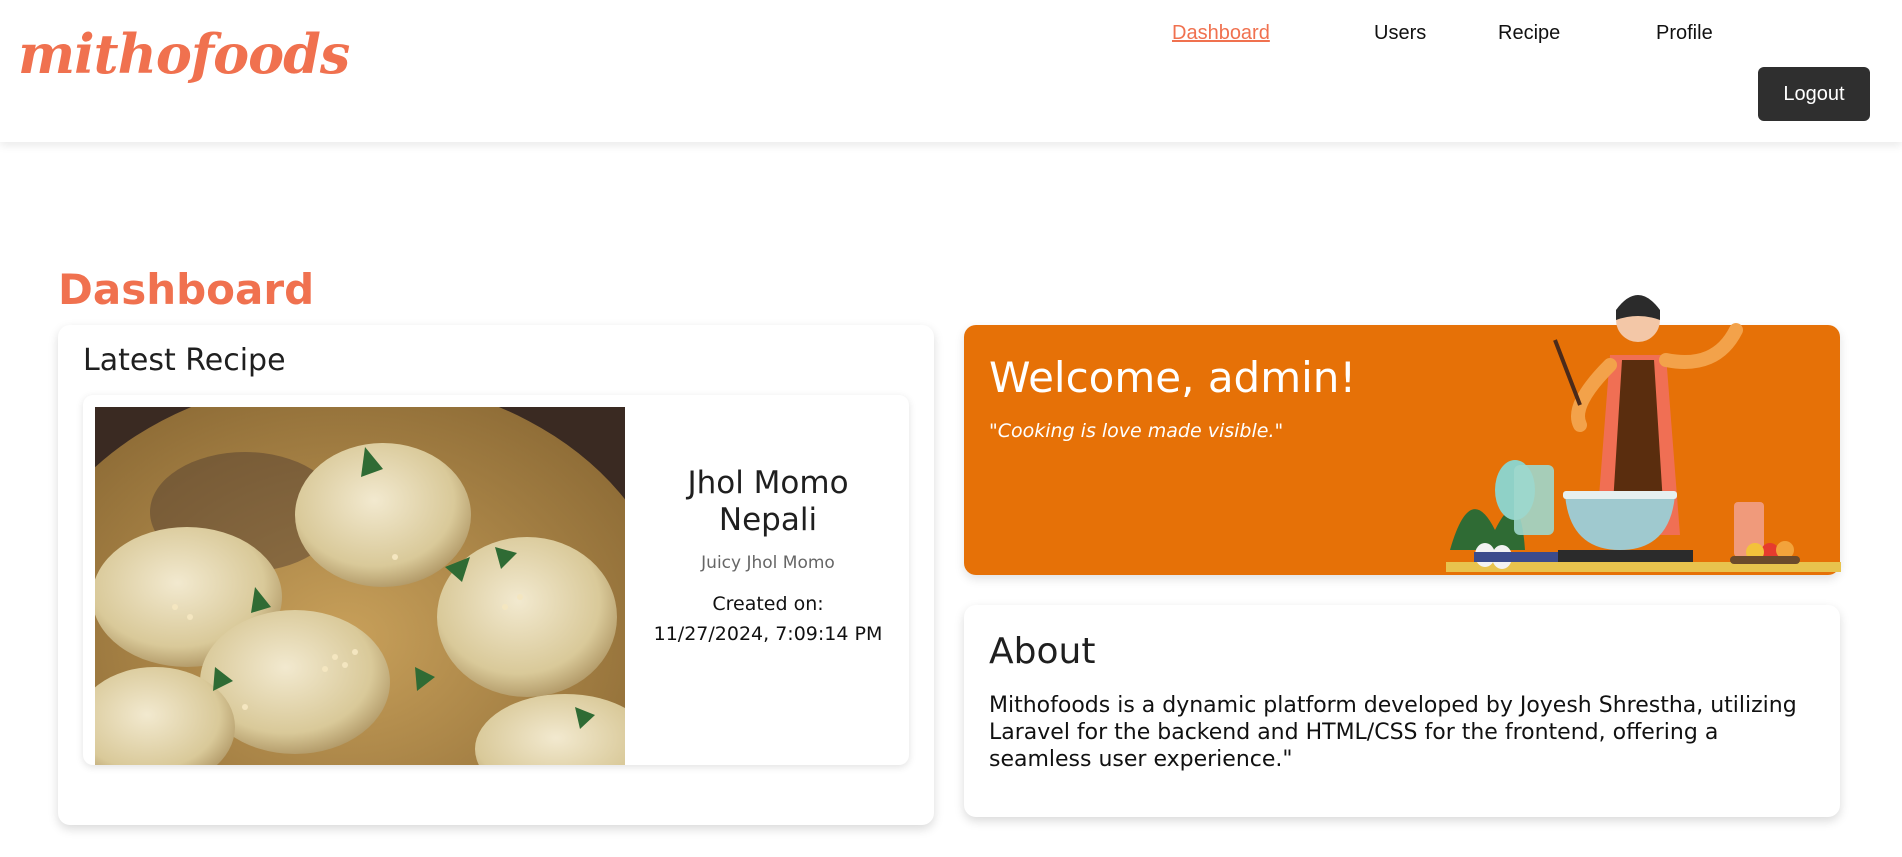  What do you see at coordinates (1136, 431) in the screenshot?
I see `welcome-quote: "Cooking is love made visible."` at bounding box center [1136, 431].